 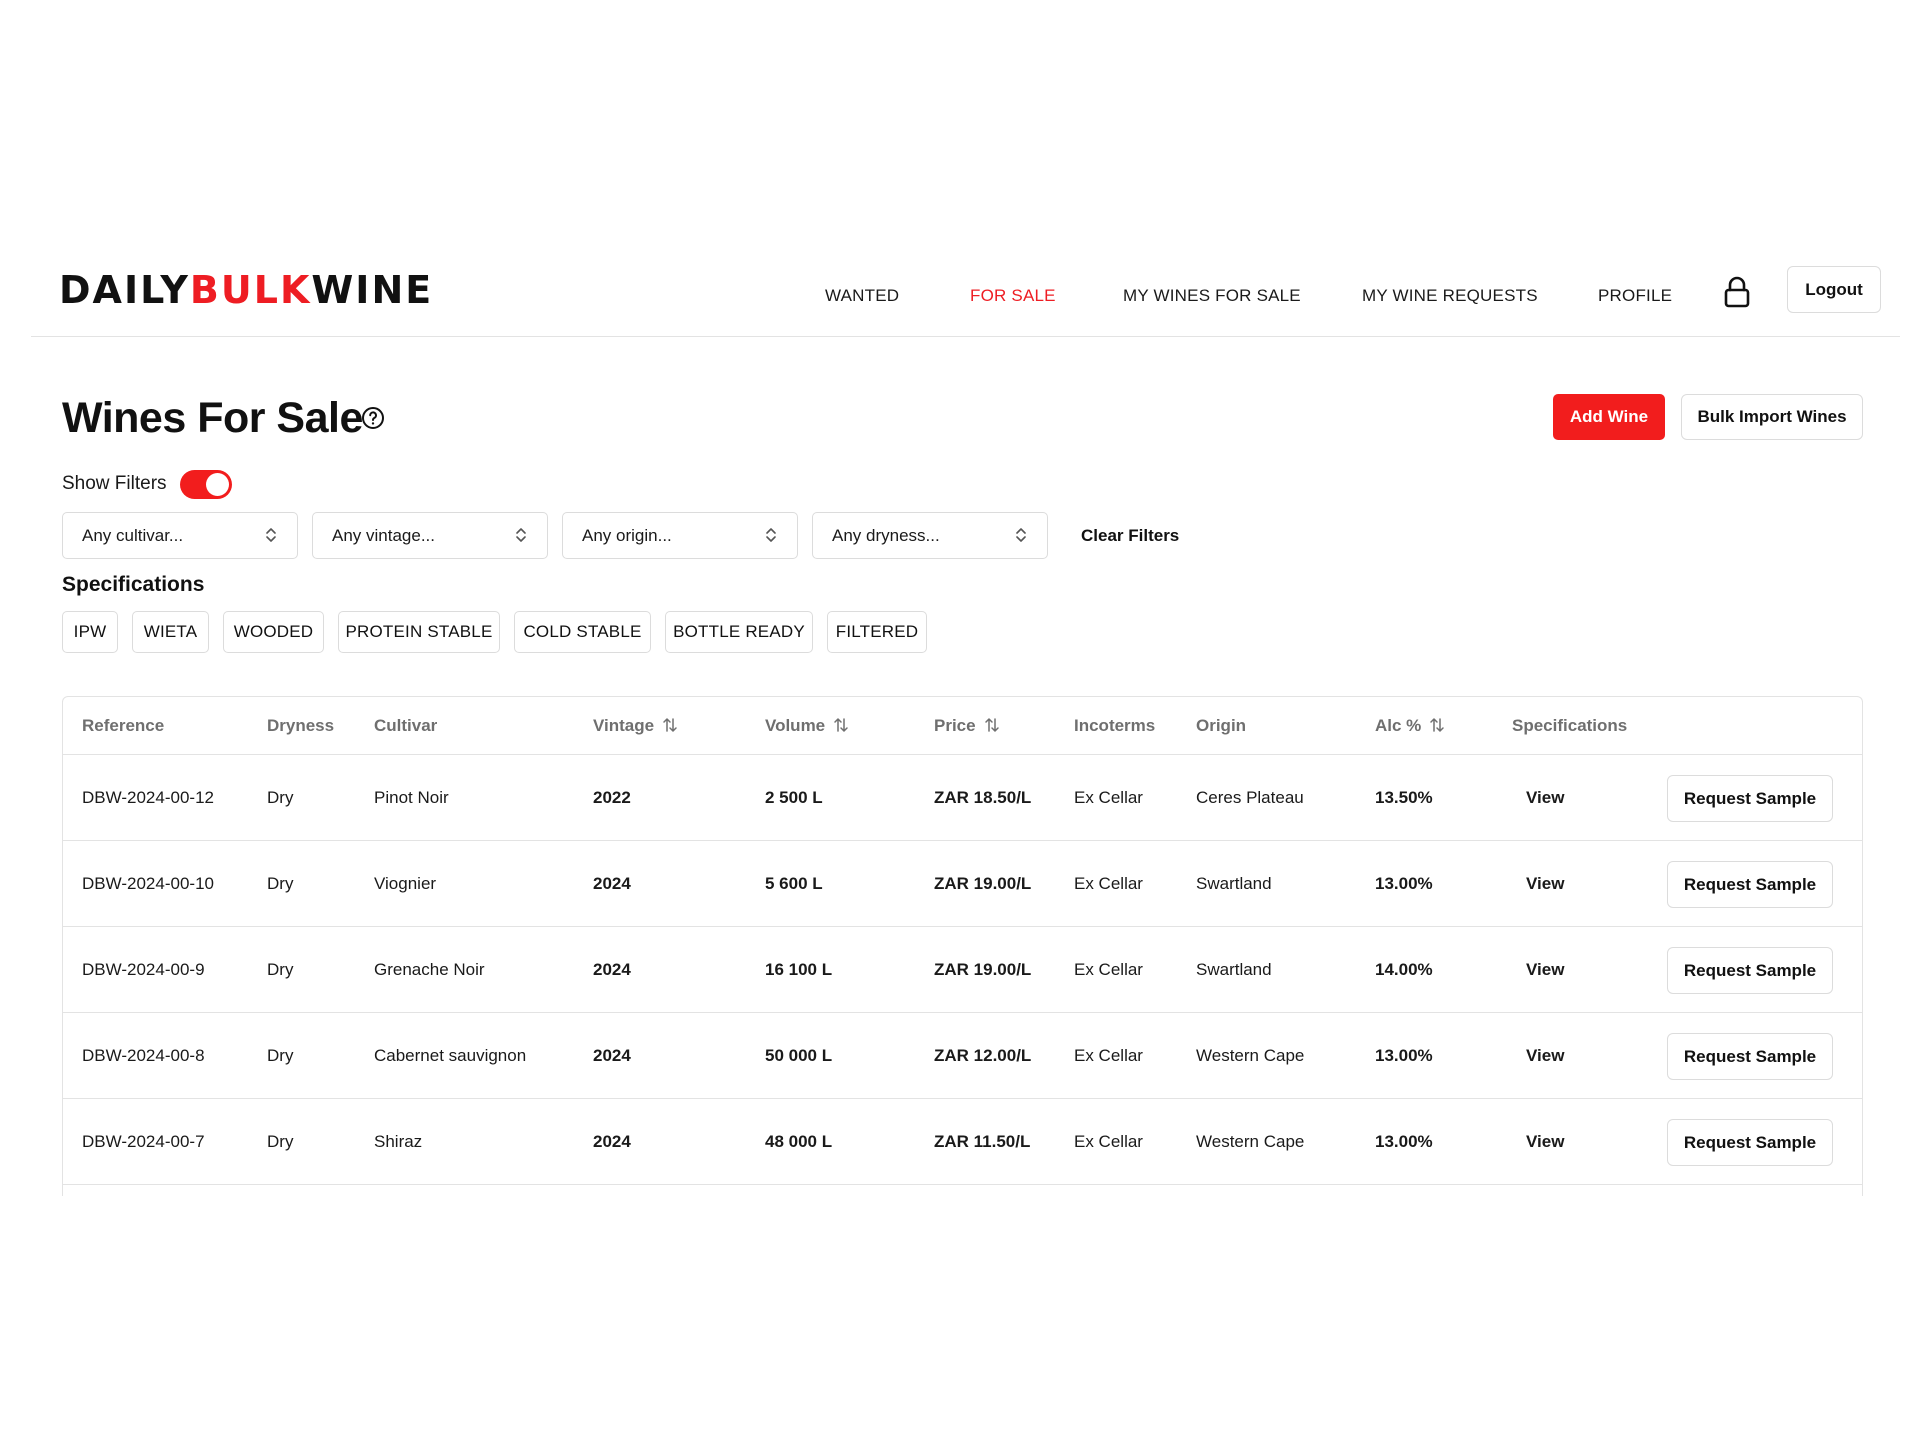 What do you see at coordinates (1250, 797) in the screenshot?
I see `cell-origin: Ceres Plateau` at bounding box center [1250, 797].